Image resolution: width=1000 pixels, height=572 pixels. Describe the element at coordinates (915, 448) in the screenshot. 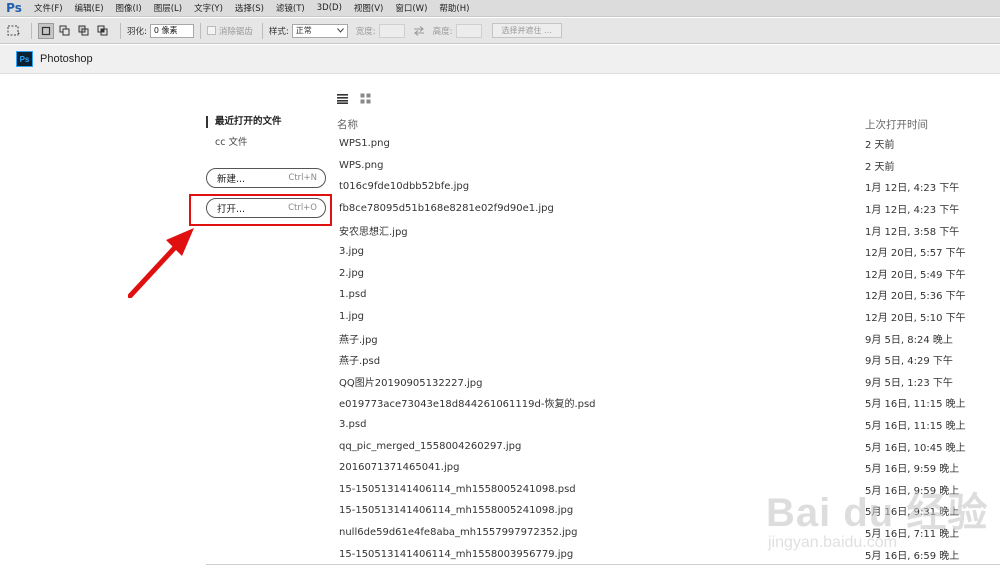

I see `file-date: 5月 16日, 10:45 晚上` at that location.